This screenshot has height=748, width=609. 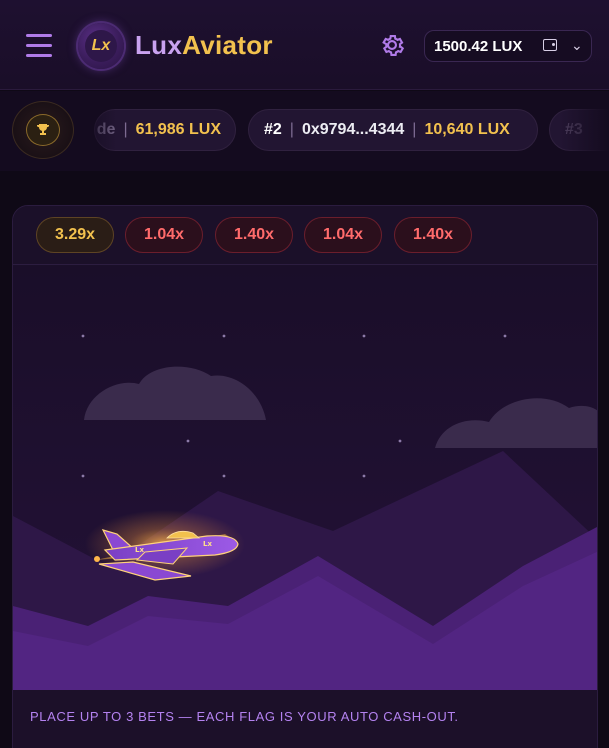 I want to click on leaderboard-rank: #2, so click(x=273, y=129).